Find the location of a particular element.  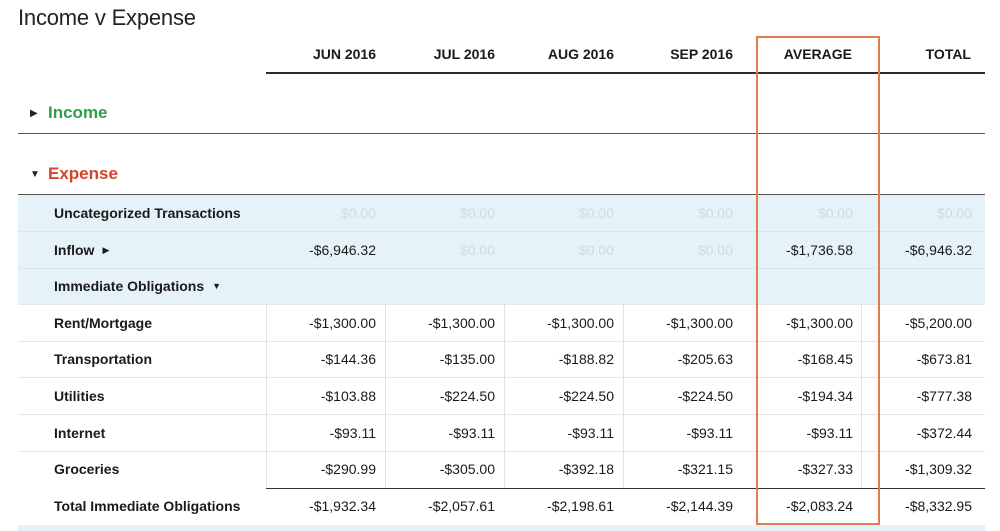

cell-uncategorized-sep: $0.00 is located at coordinates (675, 213).